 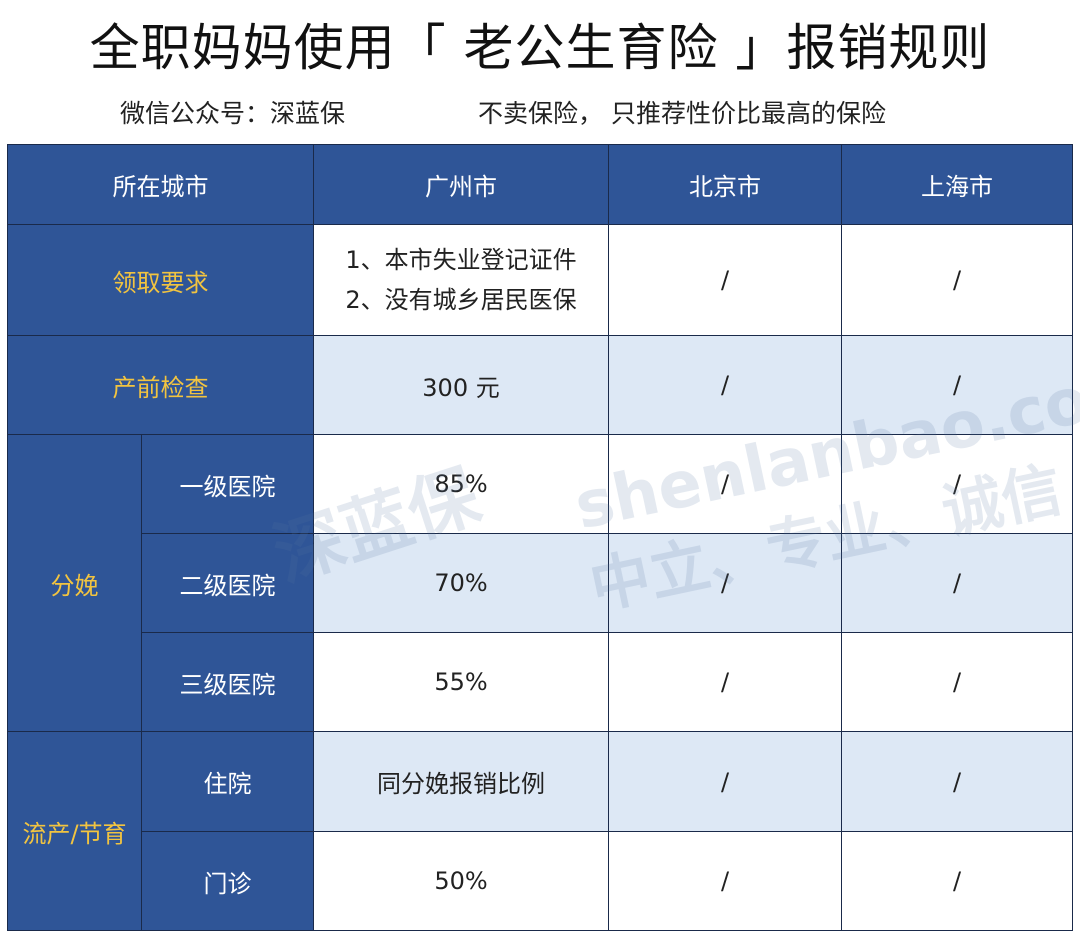 I want to click on cell-guangzhou: 55%, so click(x=461, y=682).